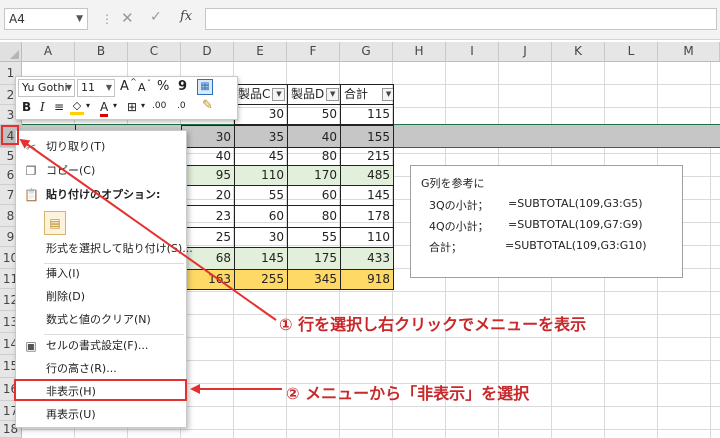  Describe the element at coordinates (313, 52) in the screenshot. I see `col-header-f: F` at that location.